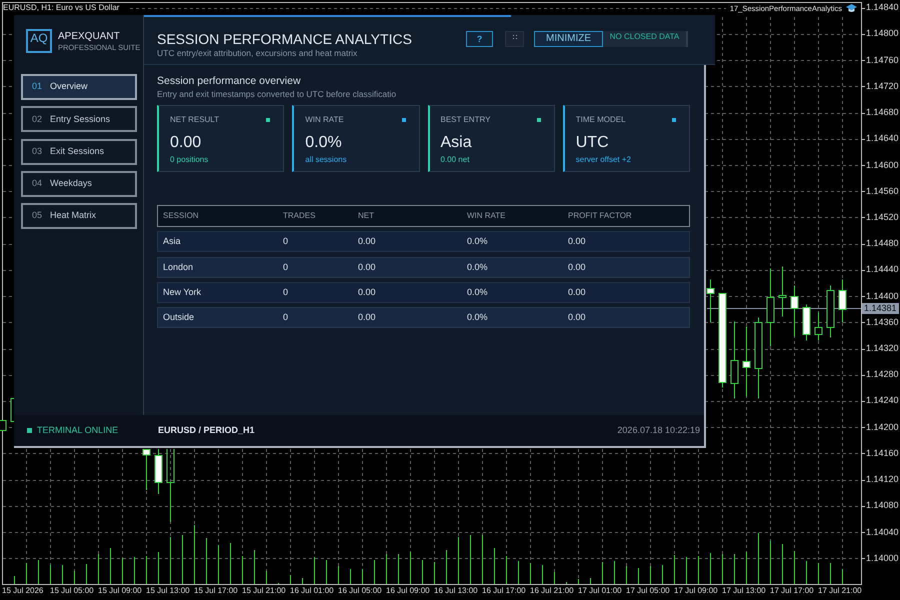 This screenshot has width=900, height=600. Describe the element at coordinates (324, 120) in the screenshot. I see `card-label: WIN RATE` at that location.